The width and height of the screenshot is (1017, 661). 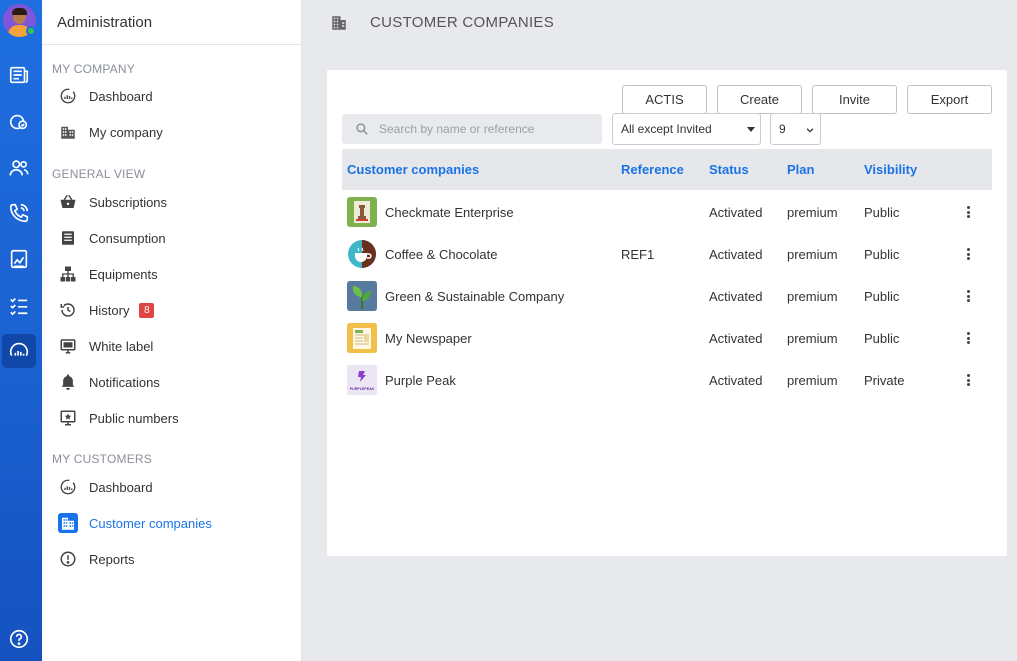 What do you see at coordinates (171, 238) in the screenshot?
I see `sidebar-item-consumption: Consumption` at bounding box center [171, 238].